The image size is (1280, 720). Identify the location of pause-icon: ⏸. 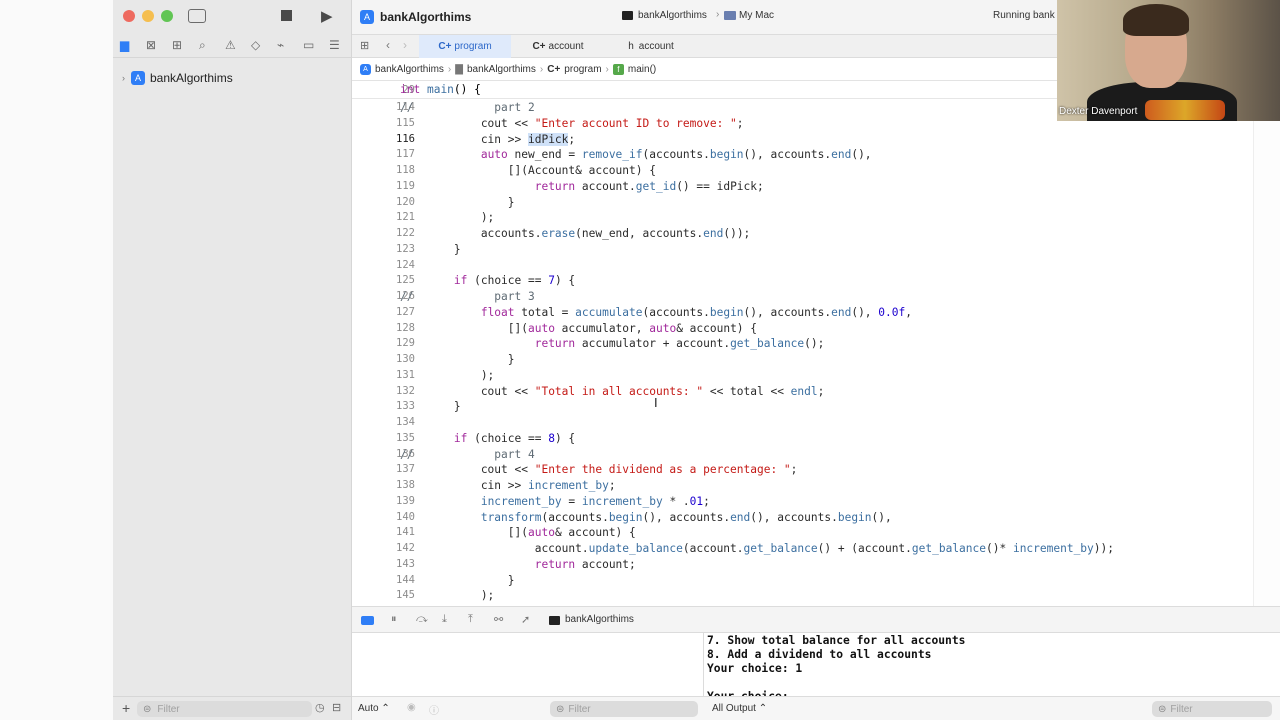
(394, 619).